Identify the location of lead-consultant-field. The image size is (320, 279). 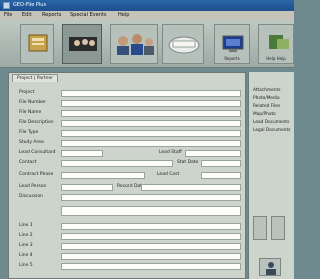
(82, 153).